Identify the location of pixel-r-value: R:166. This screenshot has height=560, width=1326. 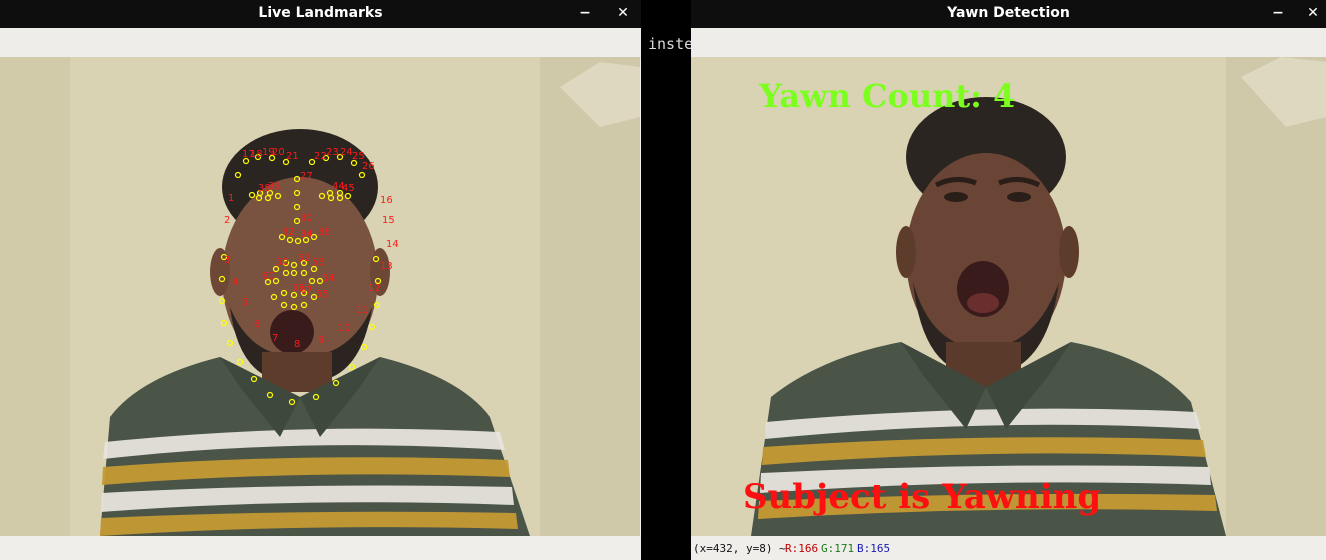
(802, 548).